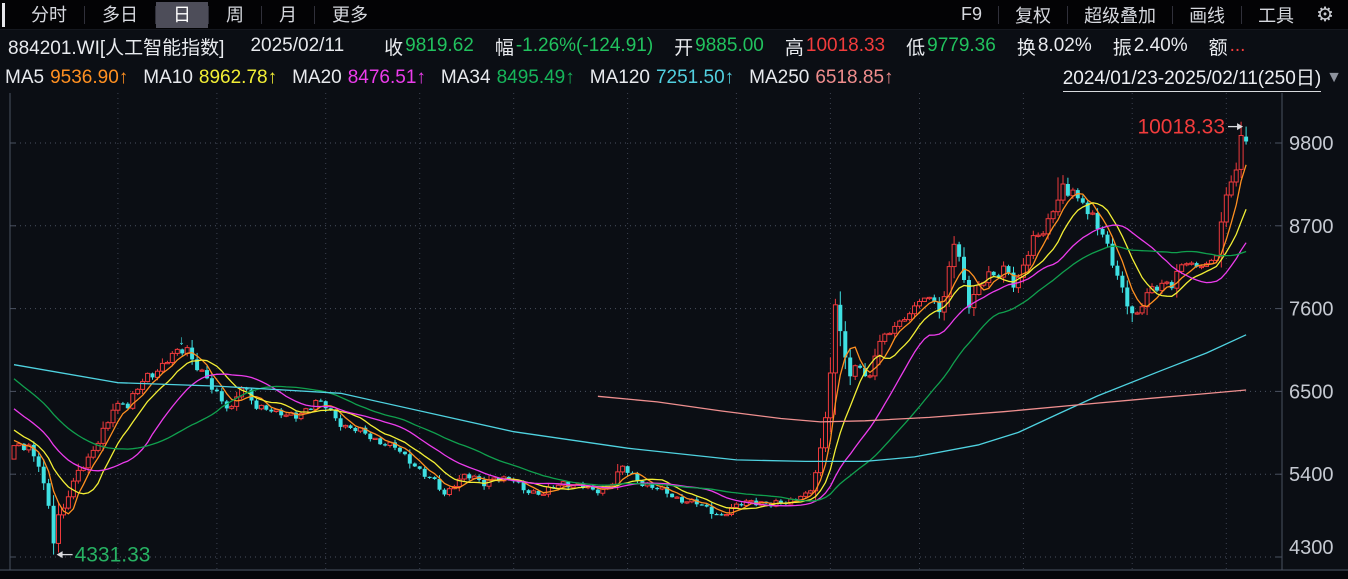  I want to click on window-edge-highlight, so click(3, 15).